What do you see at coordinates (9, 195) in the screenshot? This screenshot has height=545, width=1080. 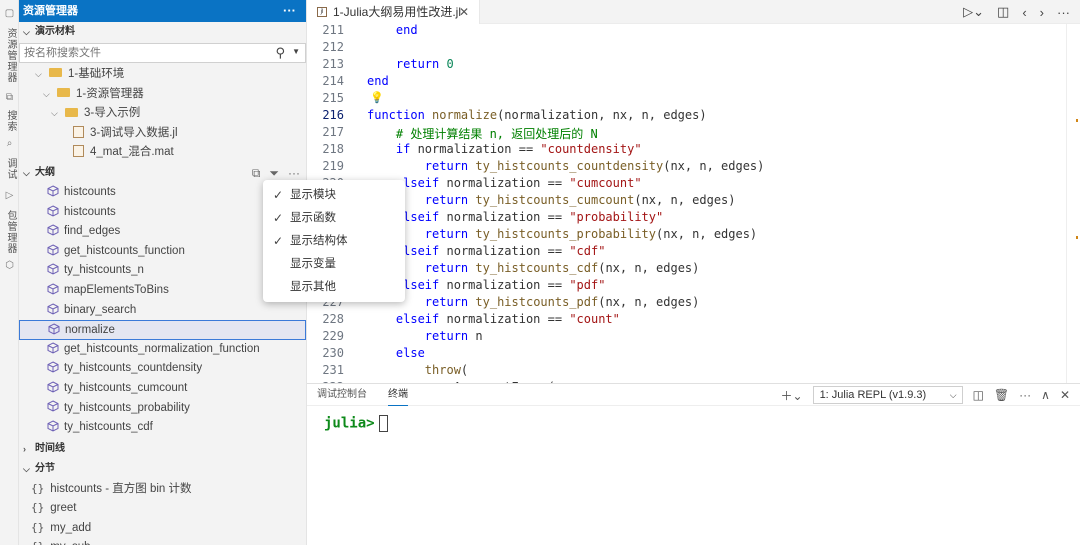 I see `debug-icon: ▷` at bounding box center [9, 195].